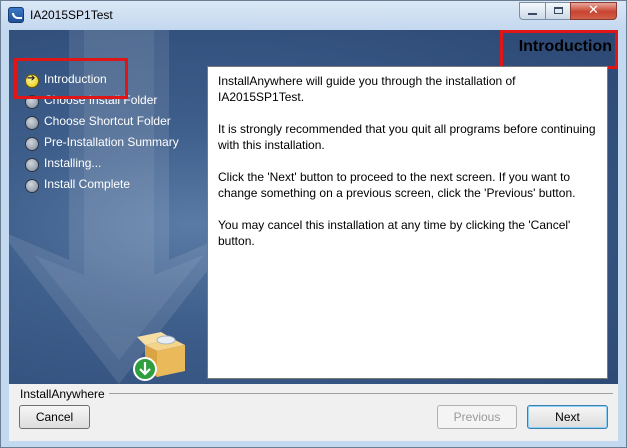 The height and width of the screenshot is (448, 627). What do you see at coordinates (54, 417) in the screenshot?
I see `cancel-button: Cancel` at bounding box center [54, 417].